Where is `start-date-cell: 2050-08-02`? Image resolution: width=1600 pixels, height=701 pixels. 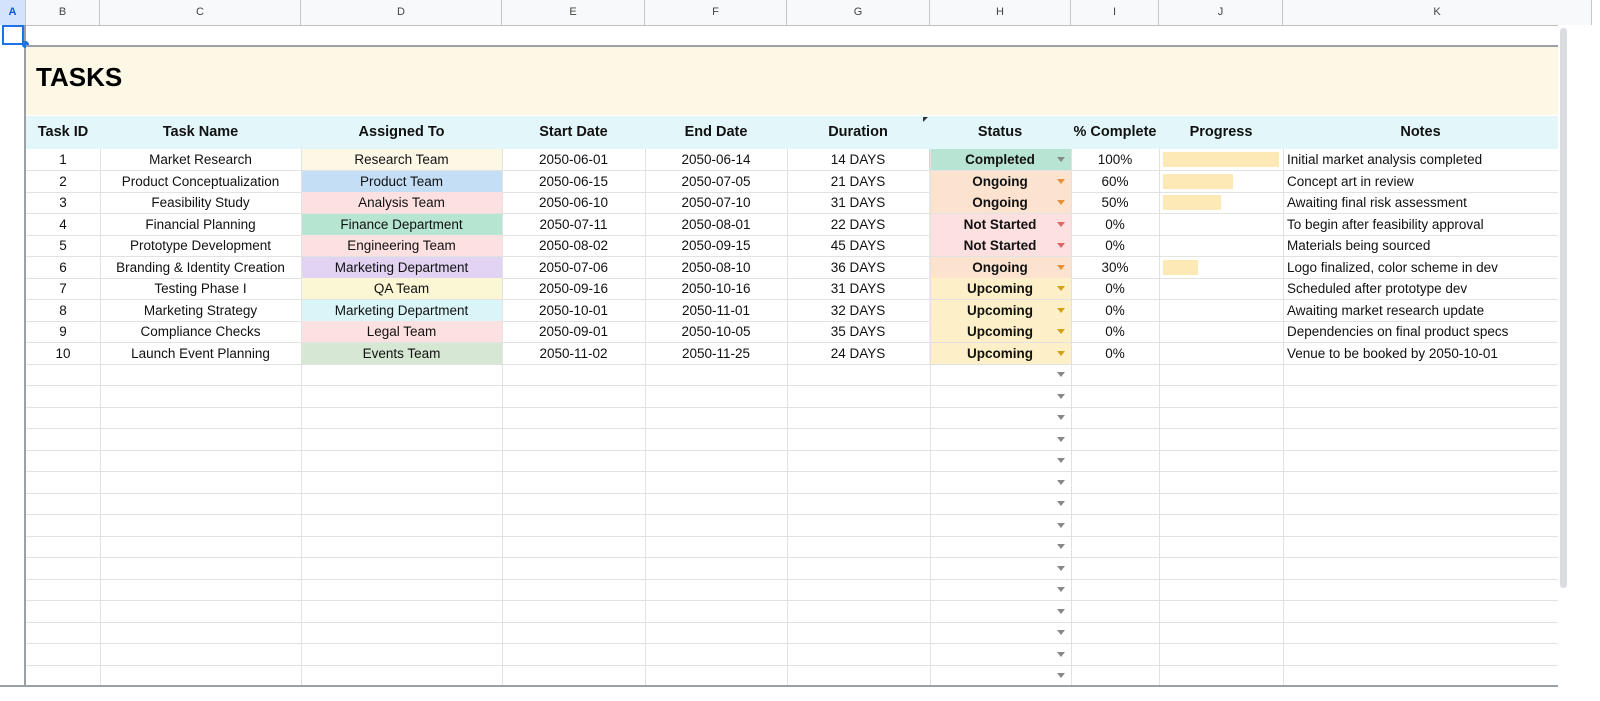 start-date-cell: 2050-08-02 is located at coordinates (573, 245).